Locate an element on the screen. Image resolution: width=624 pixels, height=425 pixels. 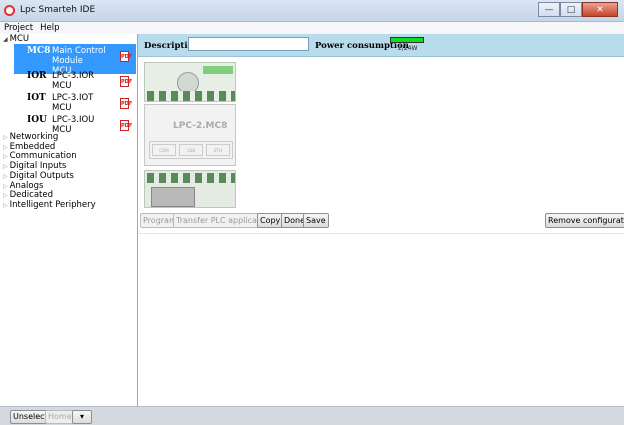
device-ports: COM USB ETH is located at coordinates (191, 150).